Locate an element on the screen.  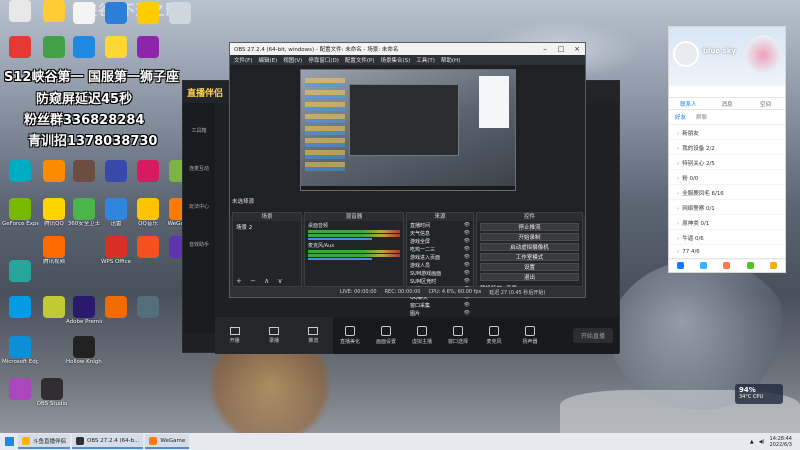
network-icon: ▲ is located at coordinates (752, 442).